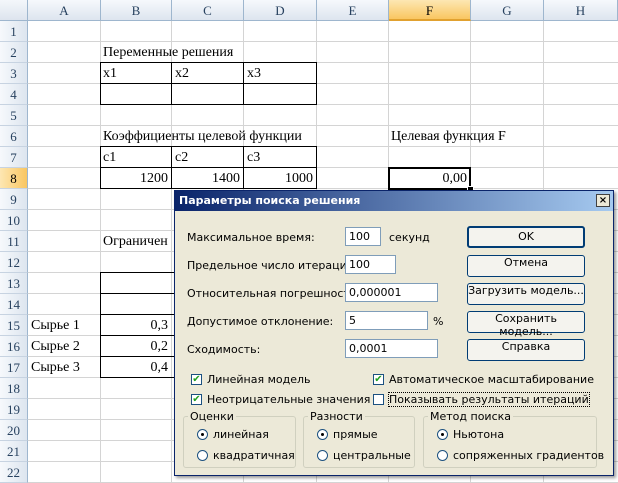 Image resolution: width=618 pixels, height=483 pixels. What do you see at coordinates (270, 200) in the screenshot?
I see `dialog-title: Параметры поиска решения` at bounding box center [270, 200].